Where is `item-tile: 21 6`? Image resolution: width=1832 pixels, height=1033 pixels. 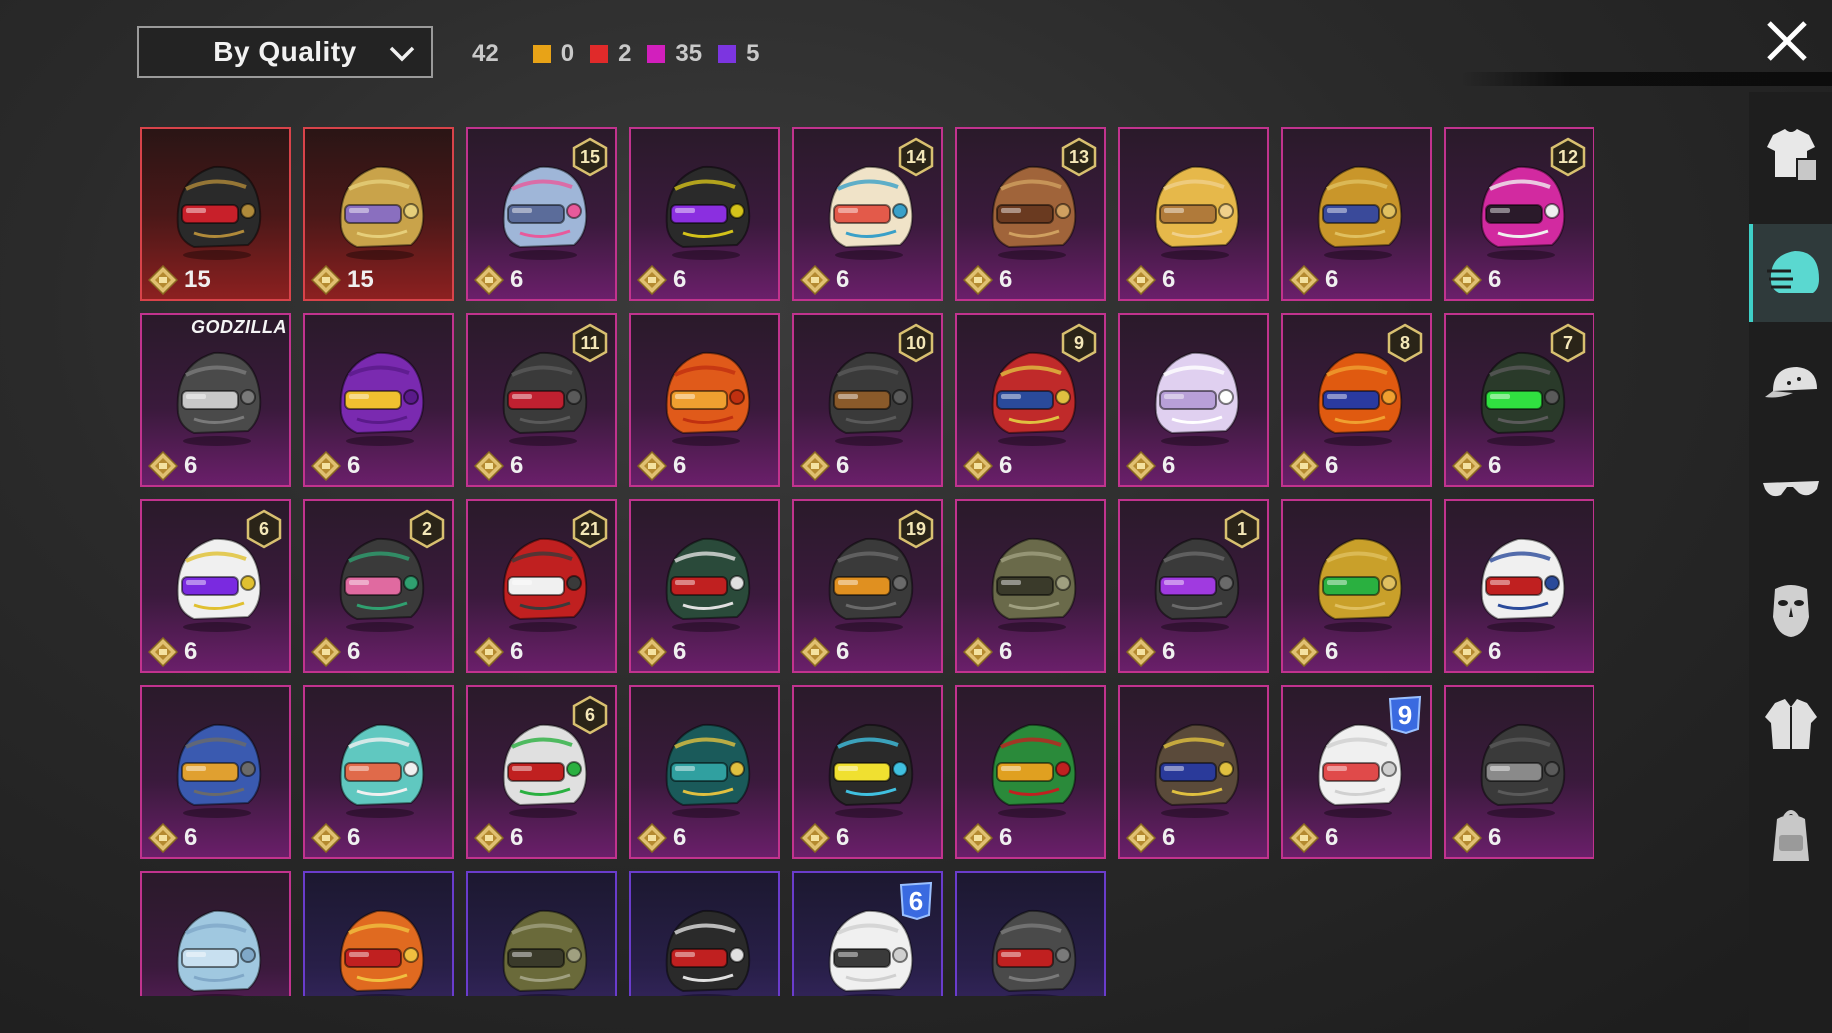 item-tile: 21 6 is located at coordinates (541, 586).